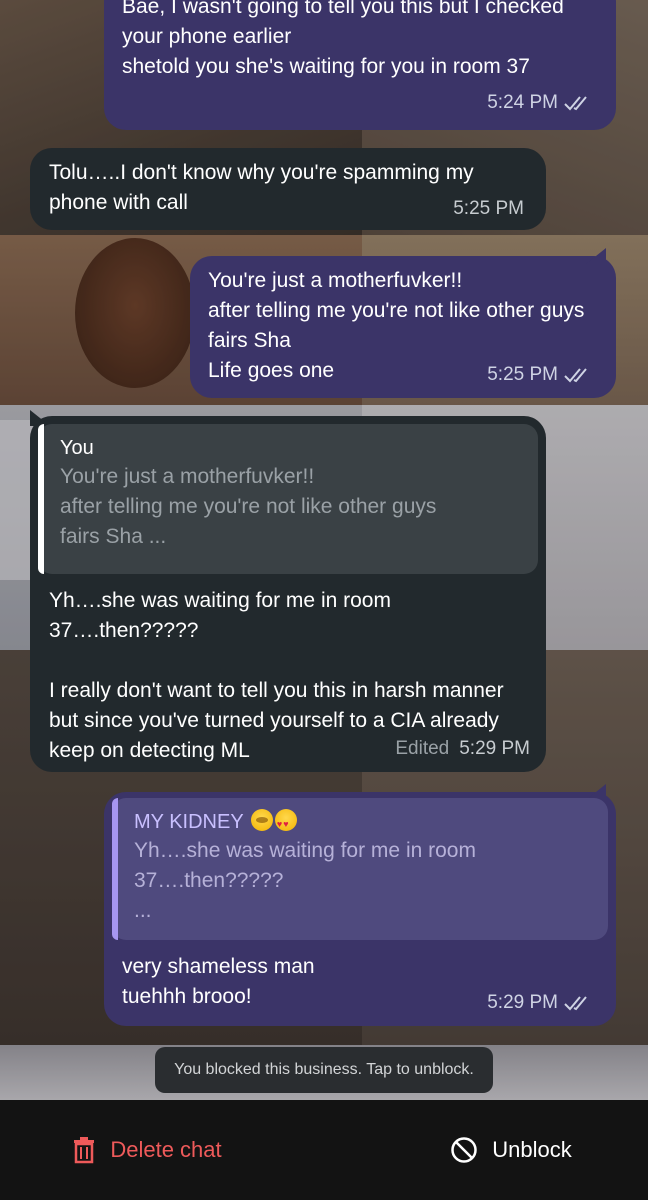 The width and height of the screenshot is (648, 1200). What do you see at coordinates (422, 748) in the screenshot?
I see `edited-label: Edited` at bounding box center [422, 748].